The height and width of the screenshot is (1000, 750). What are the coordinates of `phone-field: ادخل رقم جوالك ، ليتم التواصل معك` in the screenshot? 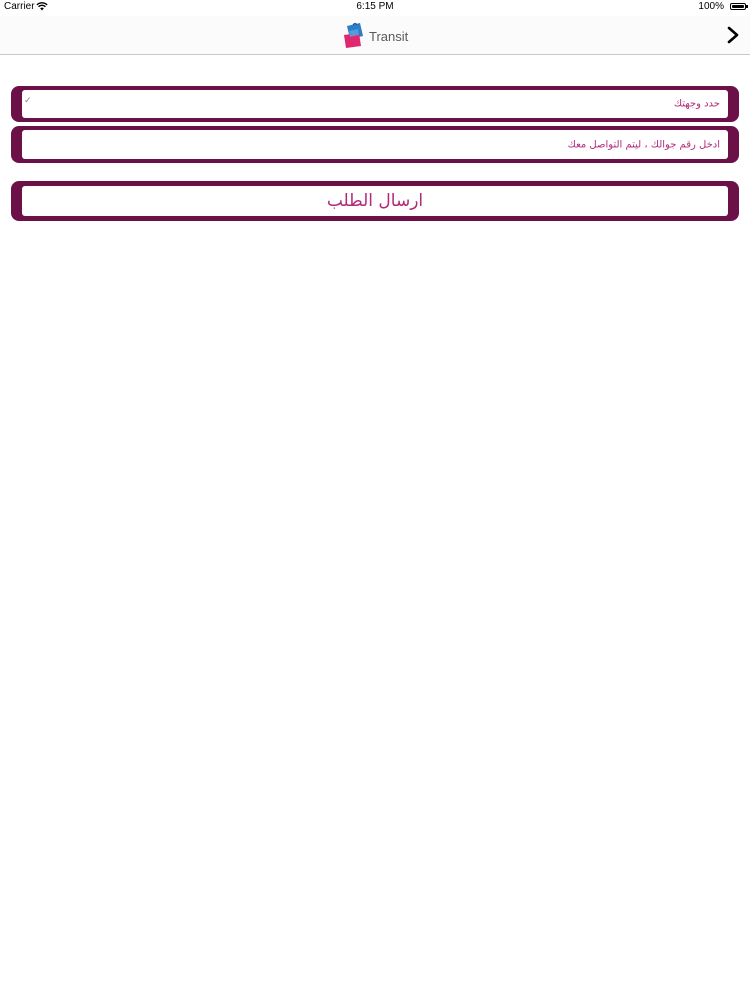 It's located at (375, 144).